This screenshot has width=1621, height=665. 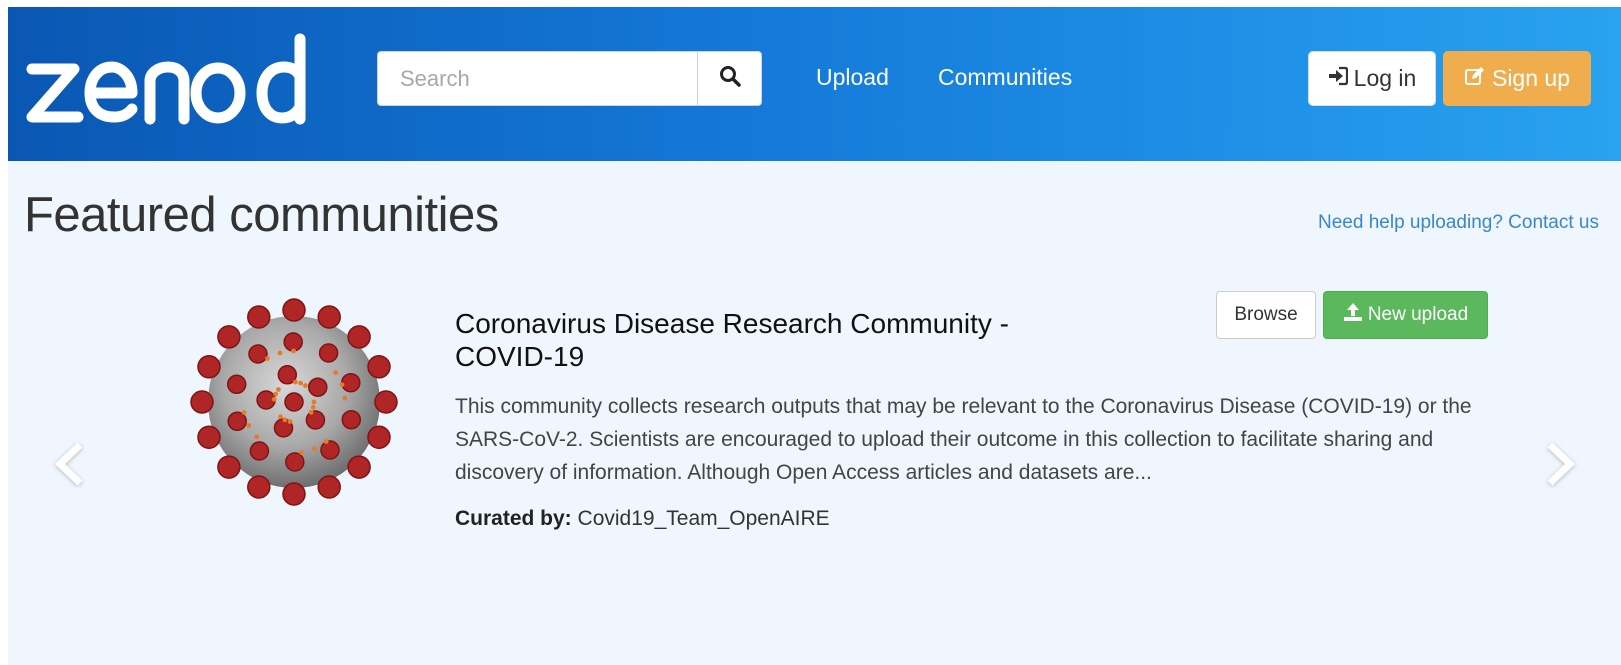 What do you see at coordinates (294, 402) in the screenshot?
I see `community-logo-virus` at bounding box center [294, 402].